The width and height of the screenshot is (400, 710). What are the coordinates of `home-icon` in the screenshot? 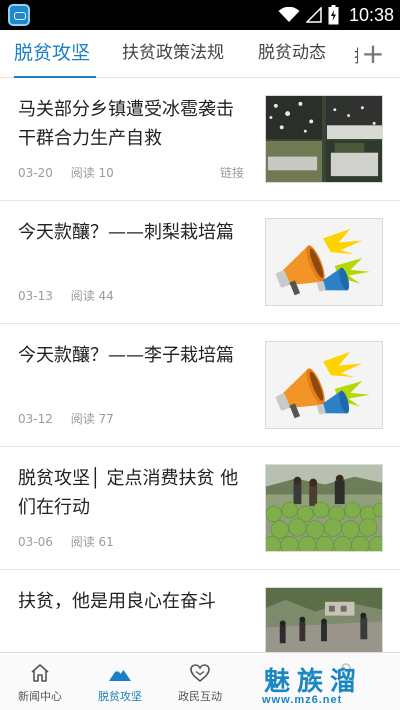 It's located at (40, 673).